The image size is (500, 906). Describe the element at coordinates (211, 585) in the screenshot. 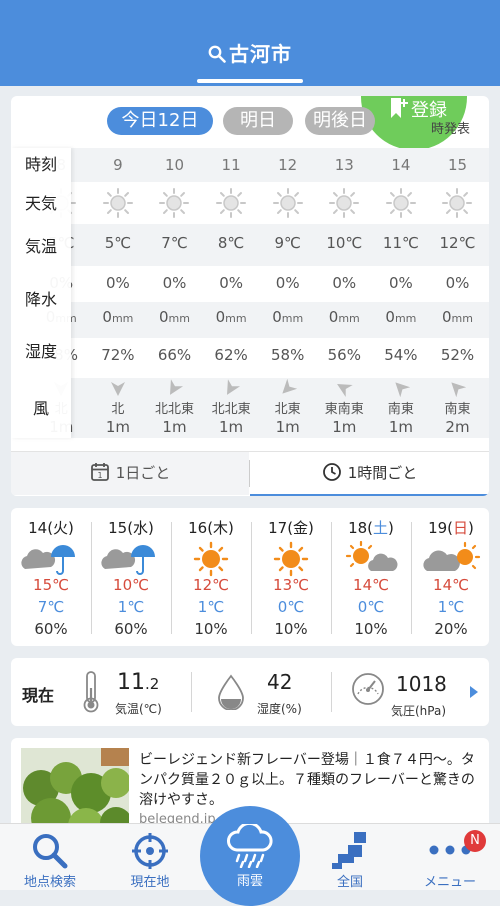

I see `weekly-high-temp: 12℃` at that location.